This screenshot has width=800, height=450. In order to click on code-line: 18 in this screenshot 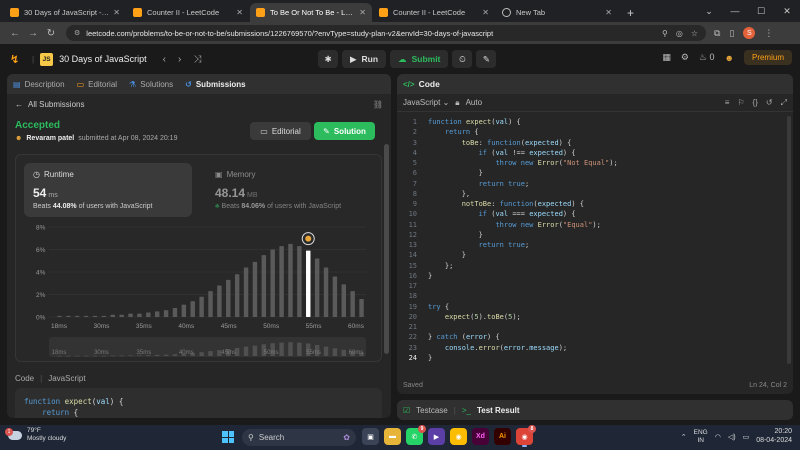, I will do `click(595, 297)`.